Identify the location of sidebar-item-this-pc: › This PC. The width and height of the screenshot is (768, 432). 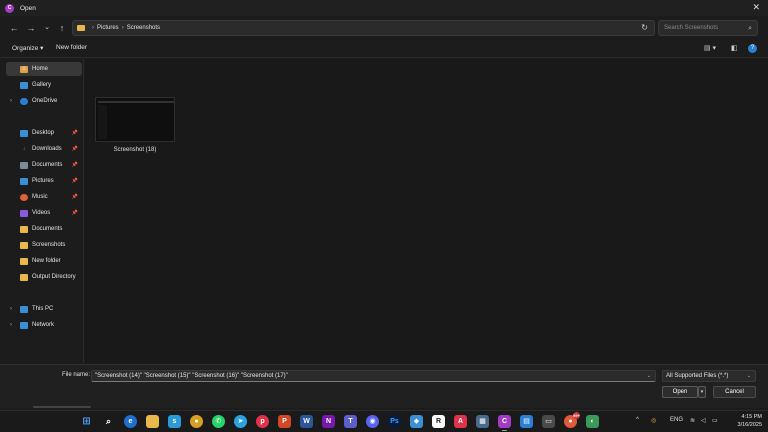
(44, 309).